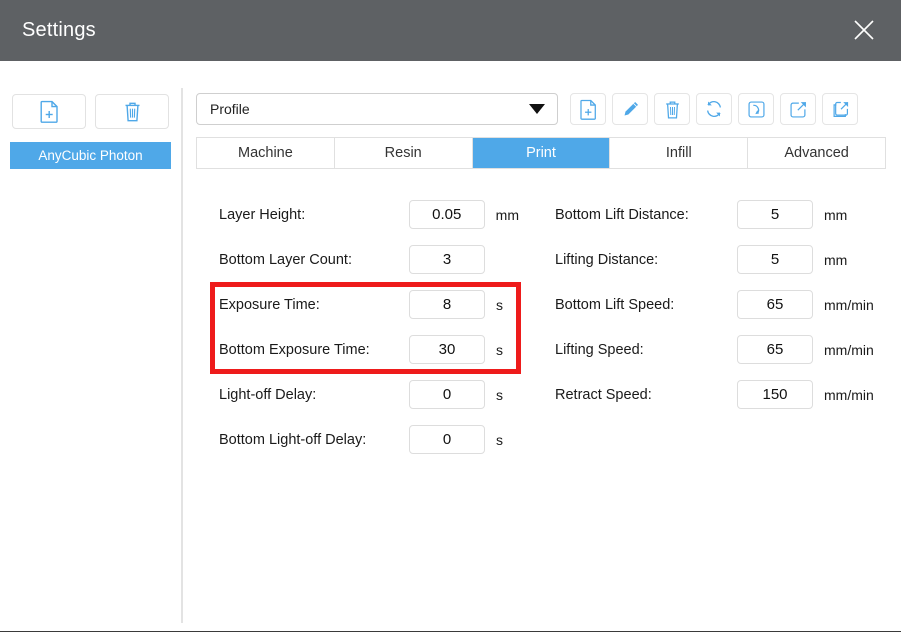 The height and width of the screenshot is (632, 901). I want to click on tab-label: Infill, so click(678, 153).